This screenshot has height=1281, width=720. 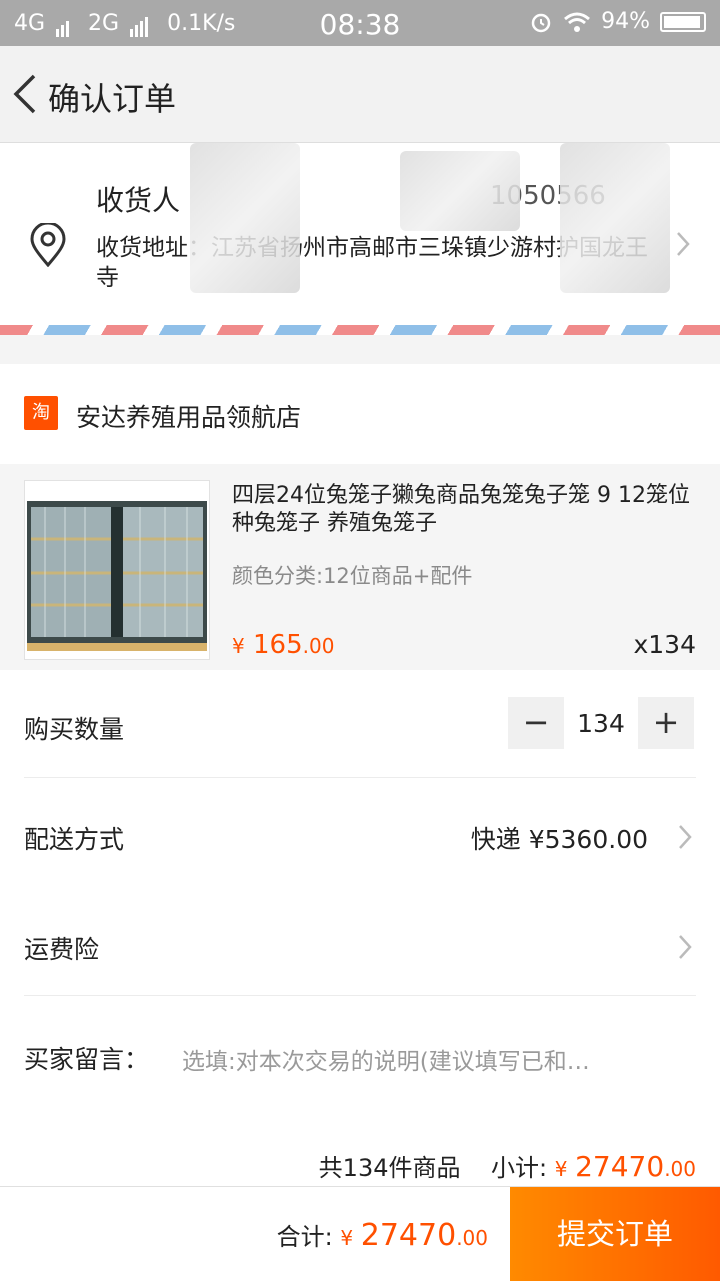 What do you see at coordinates (680, 1169) in the screenshot?
I see `subtotal-decimal: .00` at bounding box center [680, 1169].